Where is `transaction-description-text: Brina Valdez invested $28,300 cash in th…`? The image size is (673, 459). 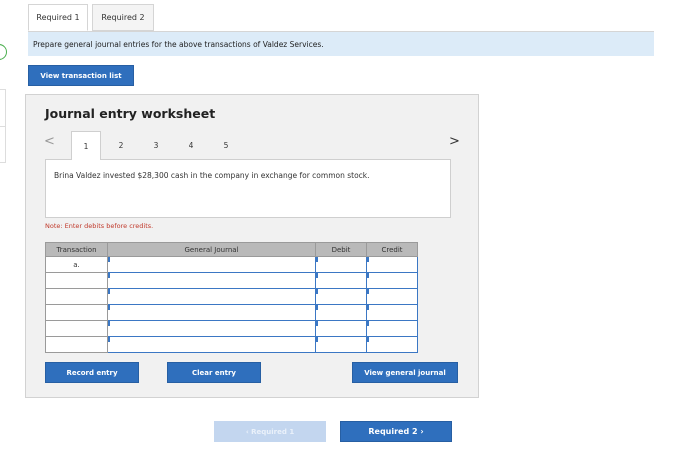
transaction-description-text: Brina Valdez invested $28,300 cash in th… is located at coordinates (212, 175).